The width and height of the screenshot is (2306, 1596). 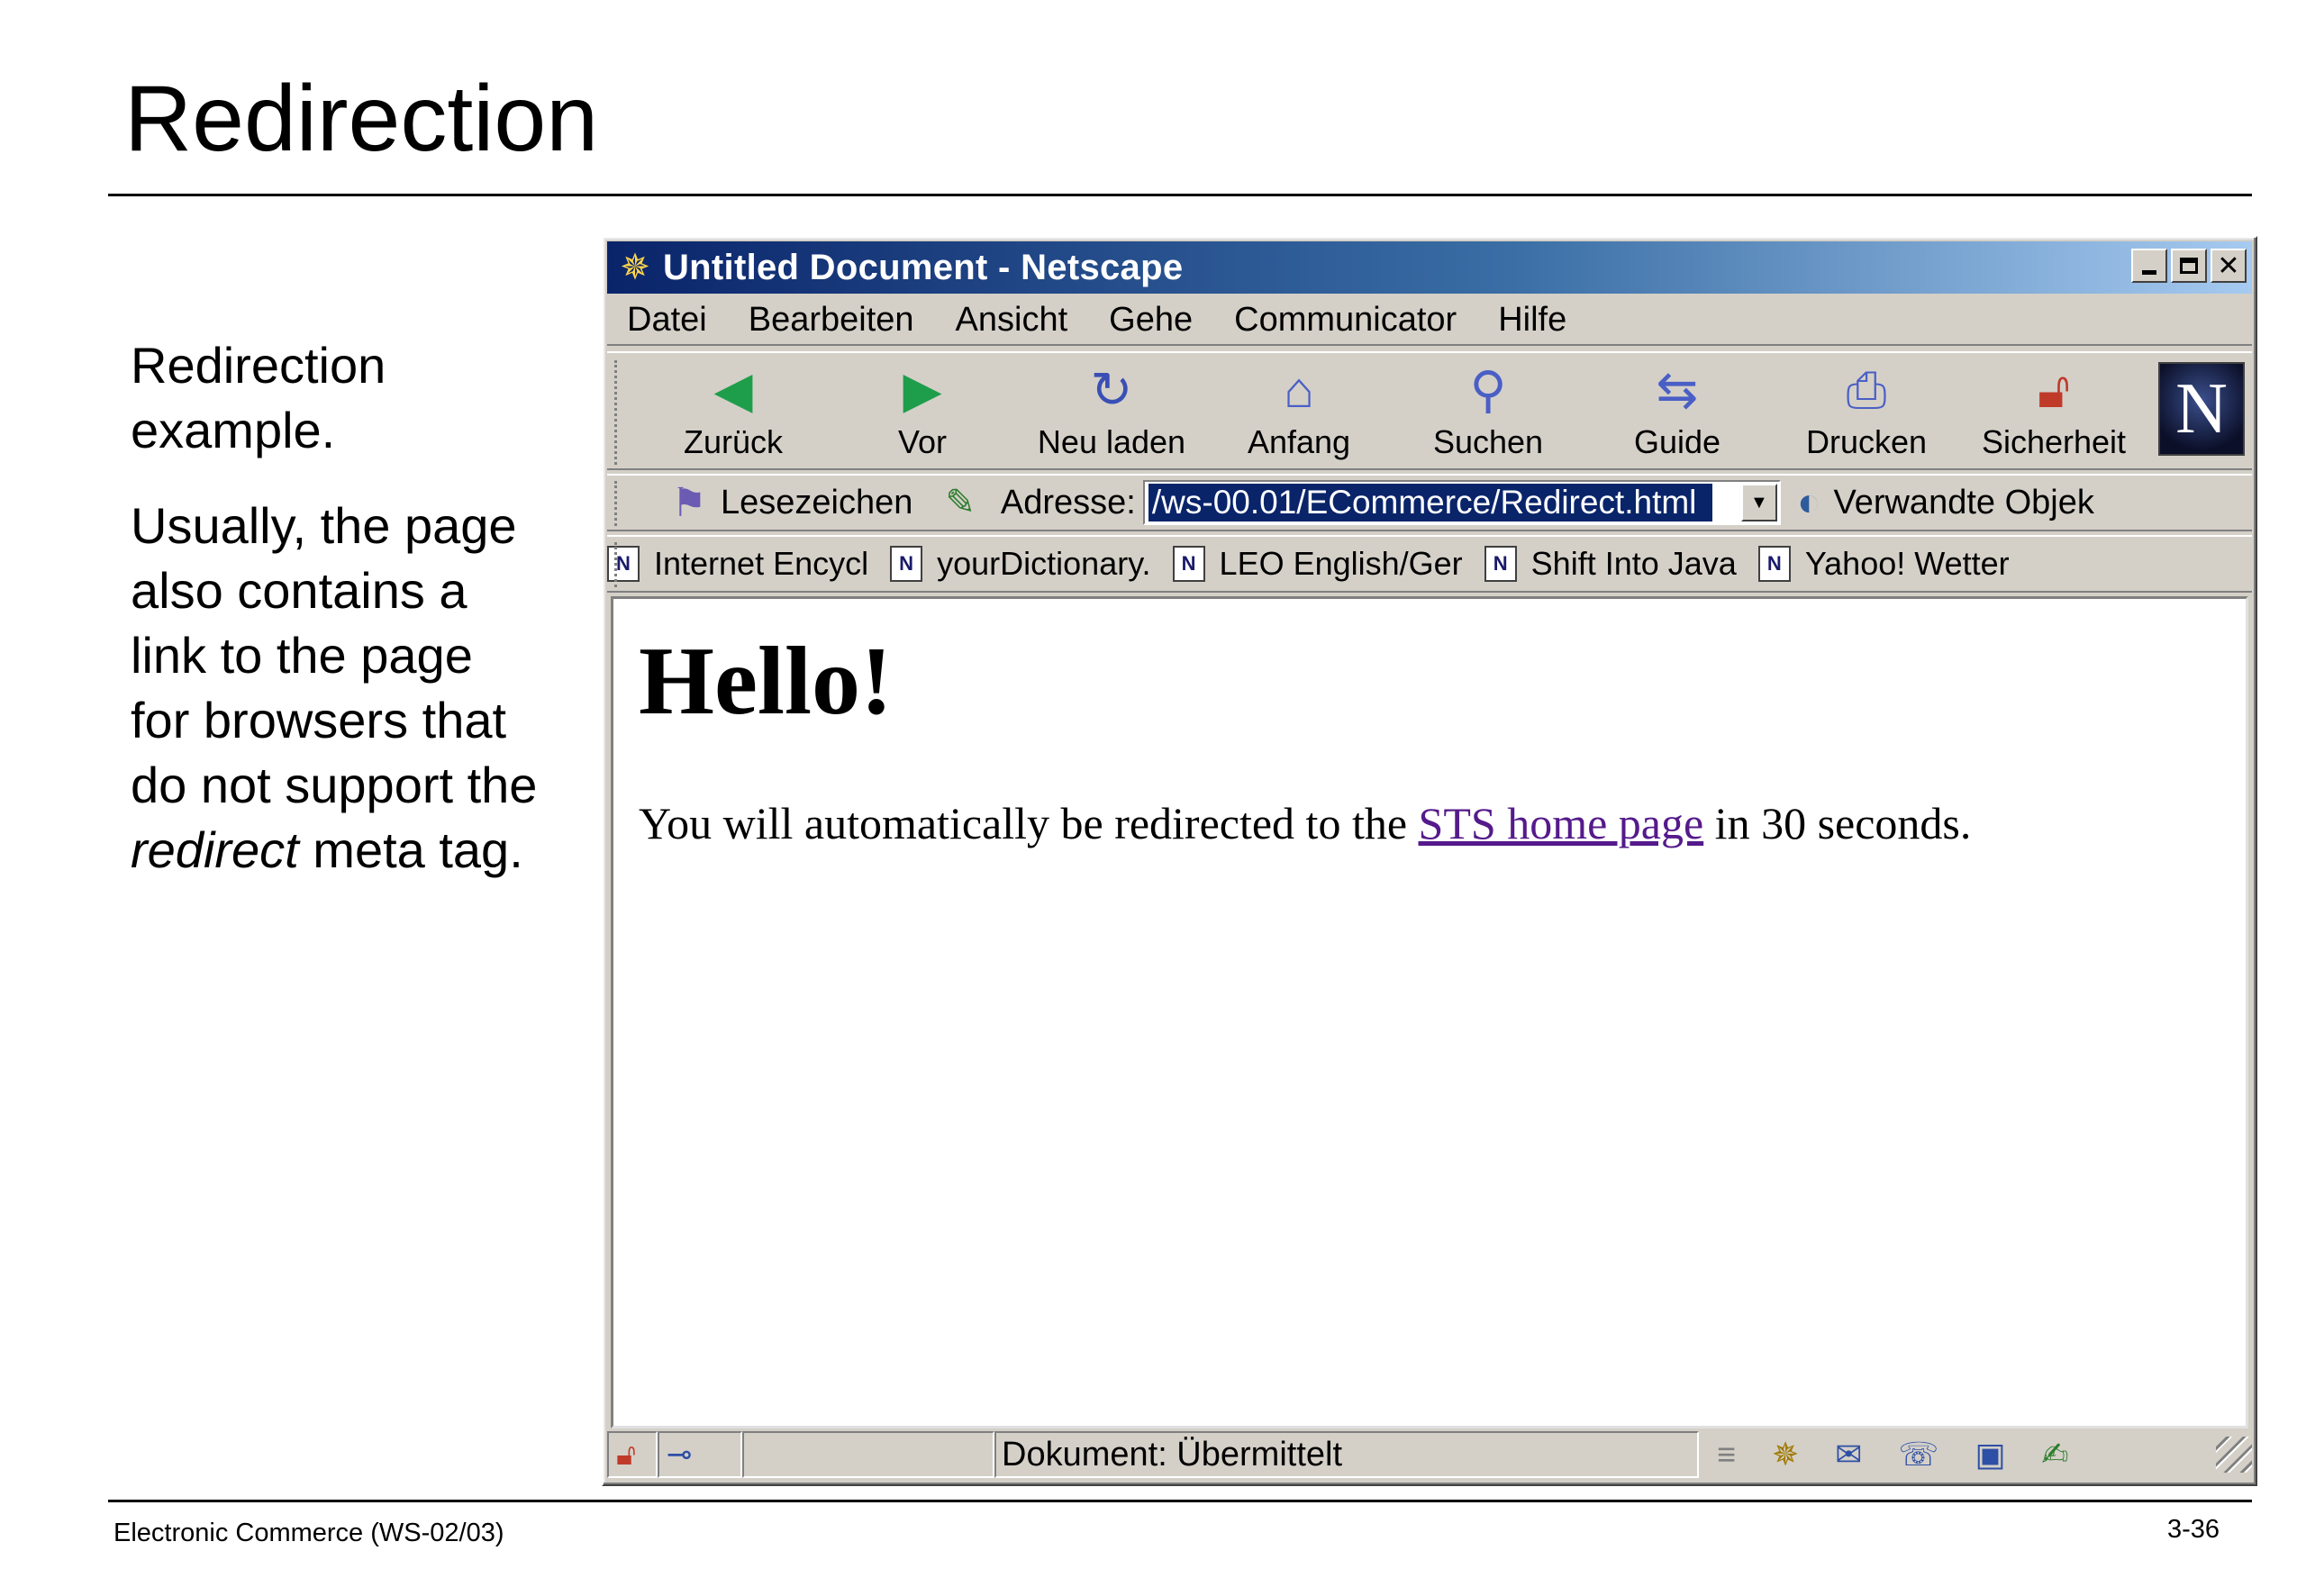 What do you see at coordinates (1345, 320) in the screenshot?
I see `menu-communicator: Communicator` at bounding box center [1345, 320].